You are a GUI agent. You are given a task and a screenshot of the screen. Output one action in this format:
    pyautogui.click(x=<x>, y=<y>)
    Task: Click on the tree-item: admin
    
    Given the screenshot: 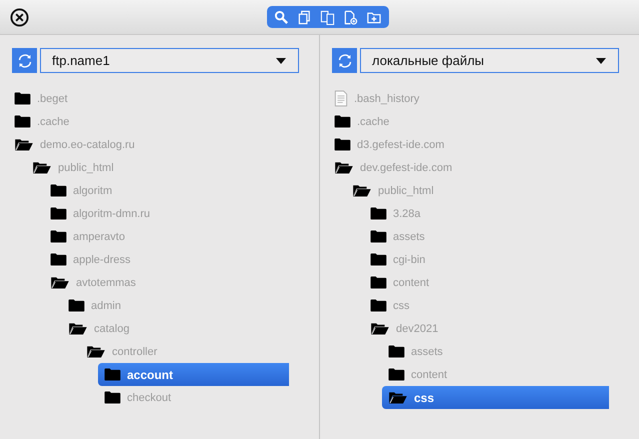 What is the action you would take?
    pyautogui.click(x=175, y=305)
    